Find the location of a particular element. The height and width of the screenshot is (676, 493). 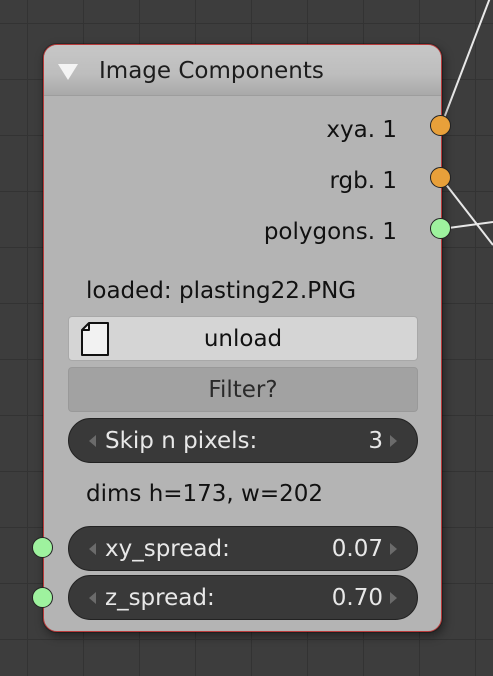

output-socket-rgb is located at coordinates (440, 177).